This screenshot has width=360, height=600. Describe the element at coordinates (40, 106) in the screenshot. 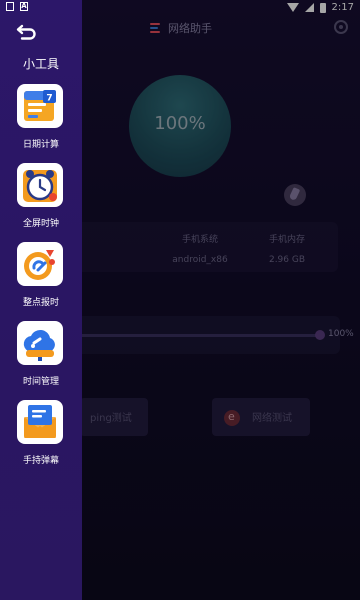

I see `calendar-icon: 7` at that location.